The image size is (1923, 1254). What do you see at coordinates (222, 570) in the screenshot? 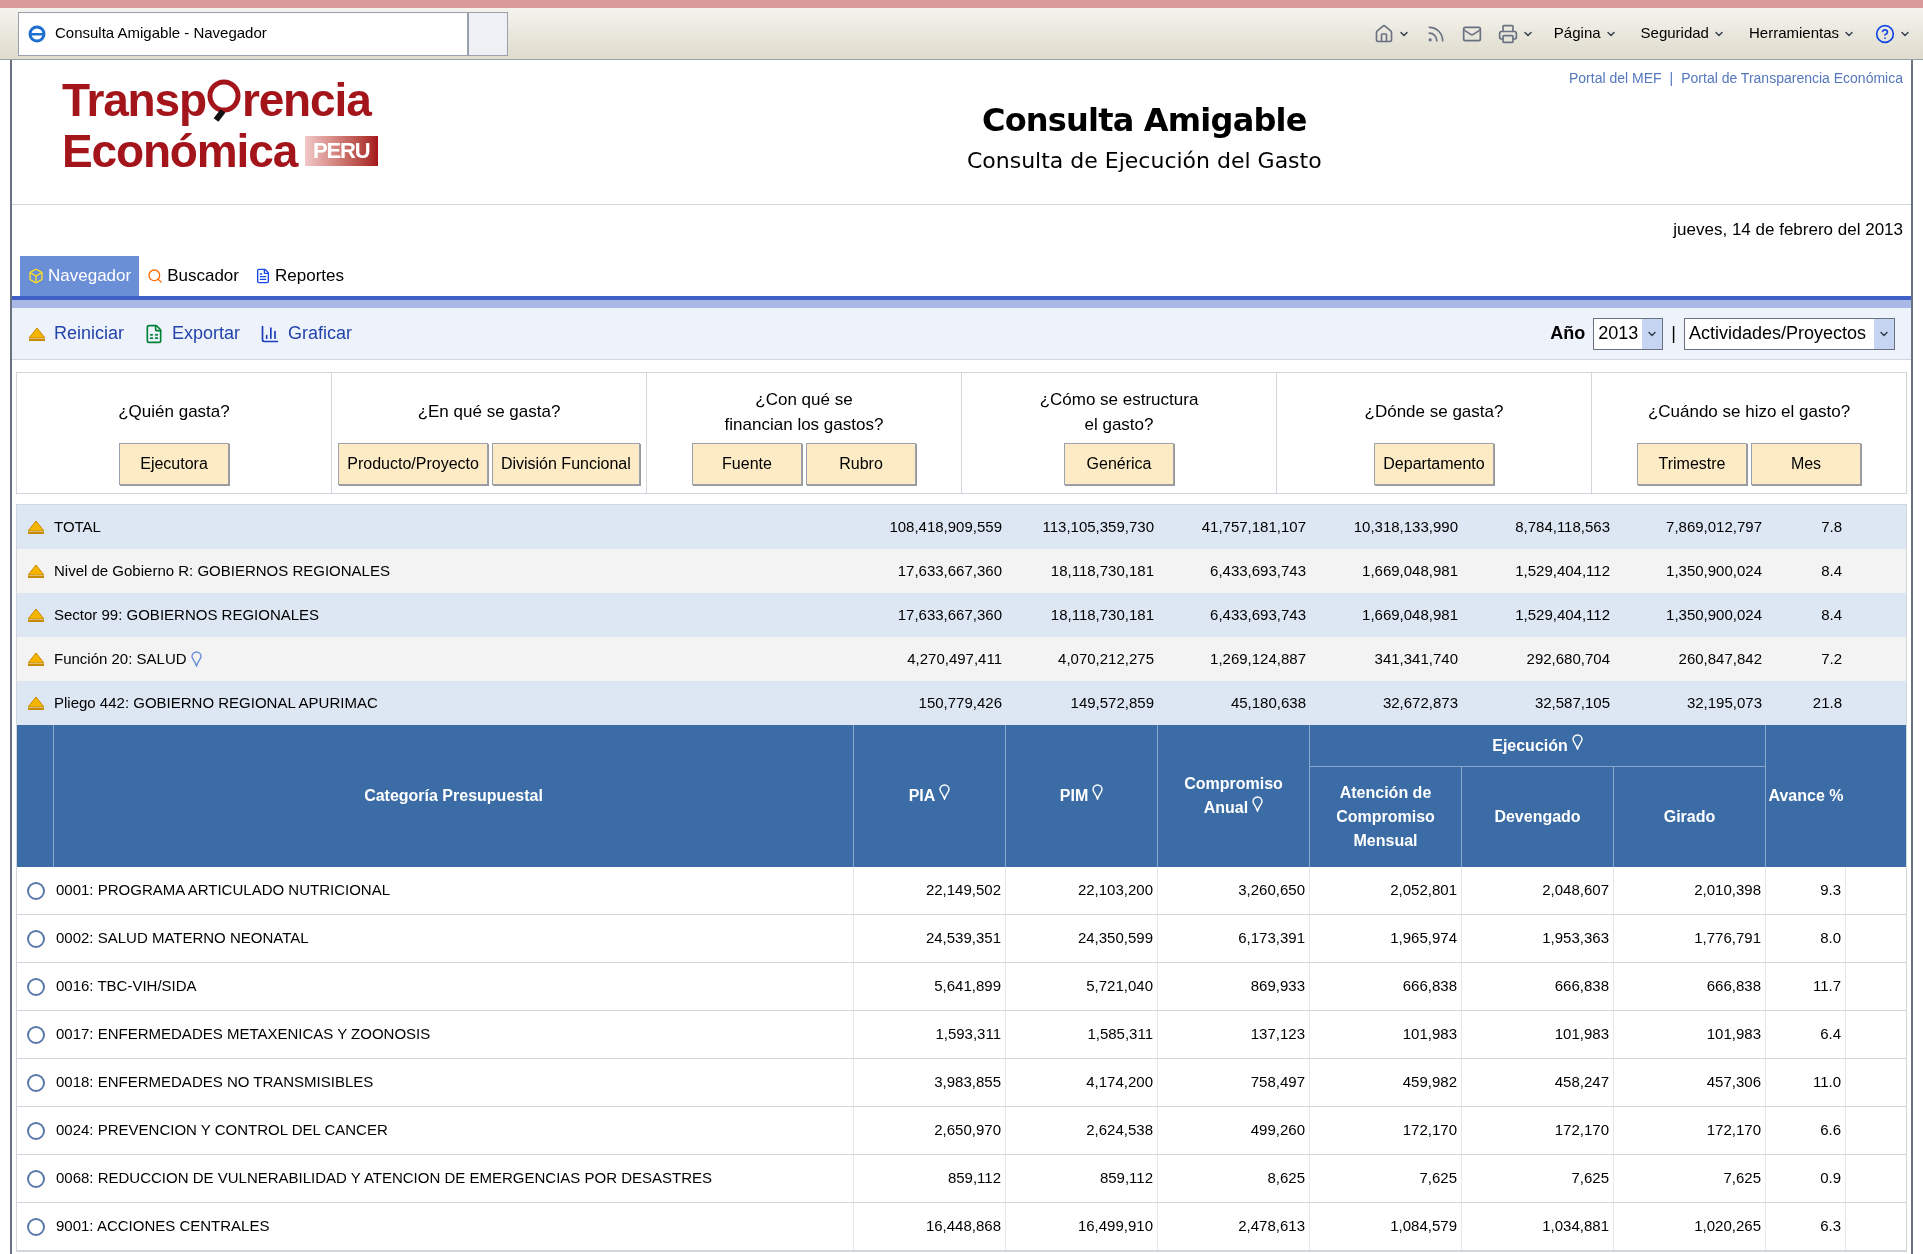
I see `summary-label: Nivel de Gobierno R: GOBIERNOS REGIONALES` at bounding box center [222, 570].